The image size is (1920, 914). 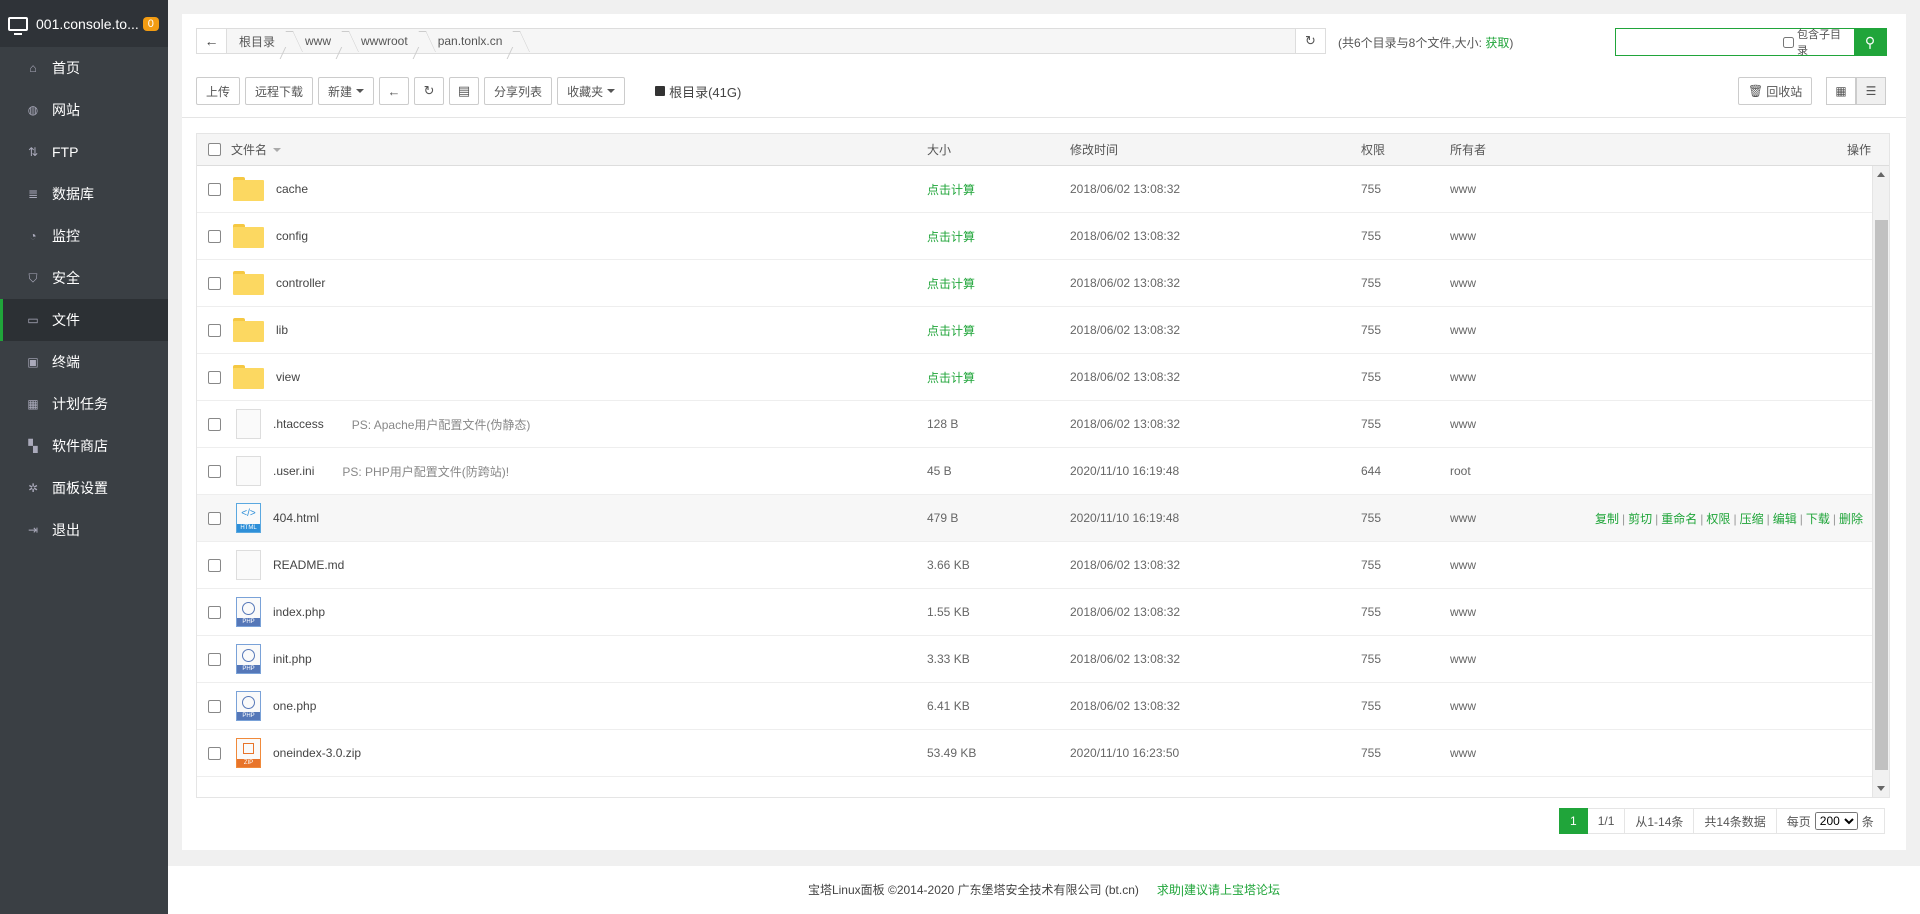 What do you see at coordinates (84, 23) in the screenshot?
I see `server-header: 001.console.to... 0` at bounding box center [84, 23].